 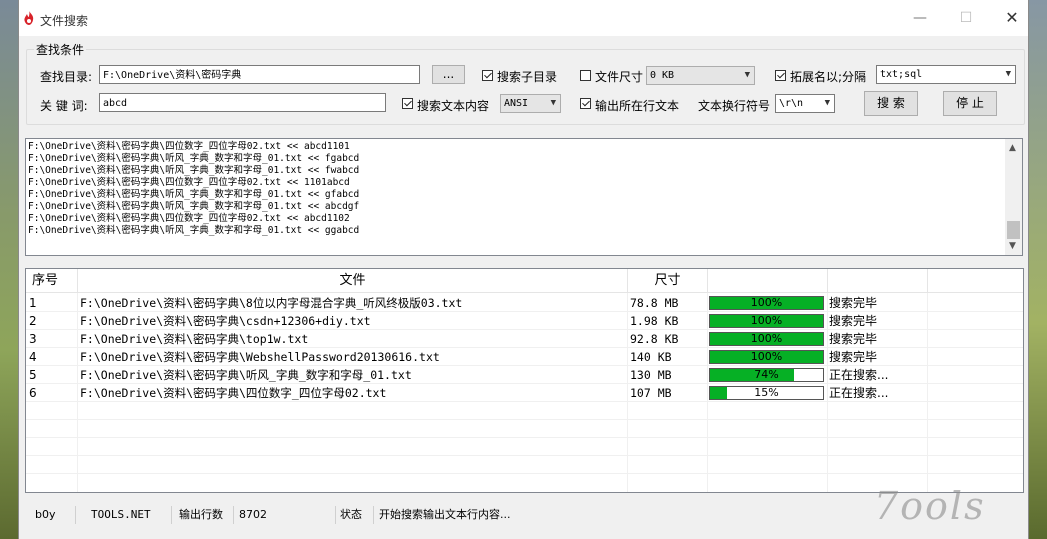 What do you see at coordinates (585, 75) in the screenshot?
I see `filesize-checkbox` at bounding box center [585, 75].